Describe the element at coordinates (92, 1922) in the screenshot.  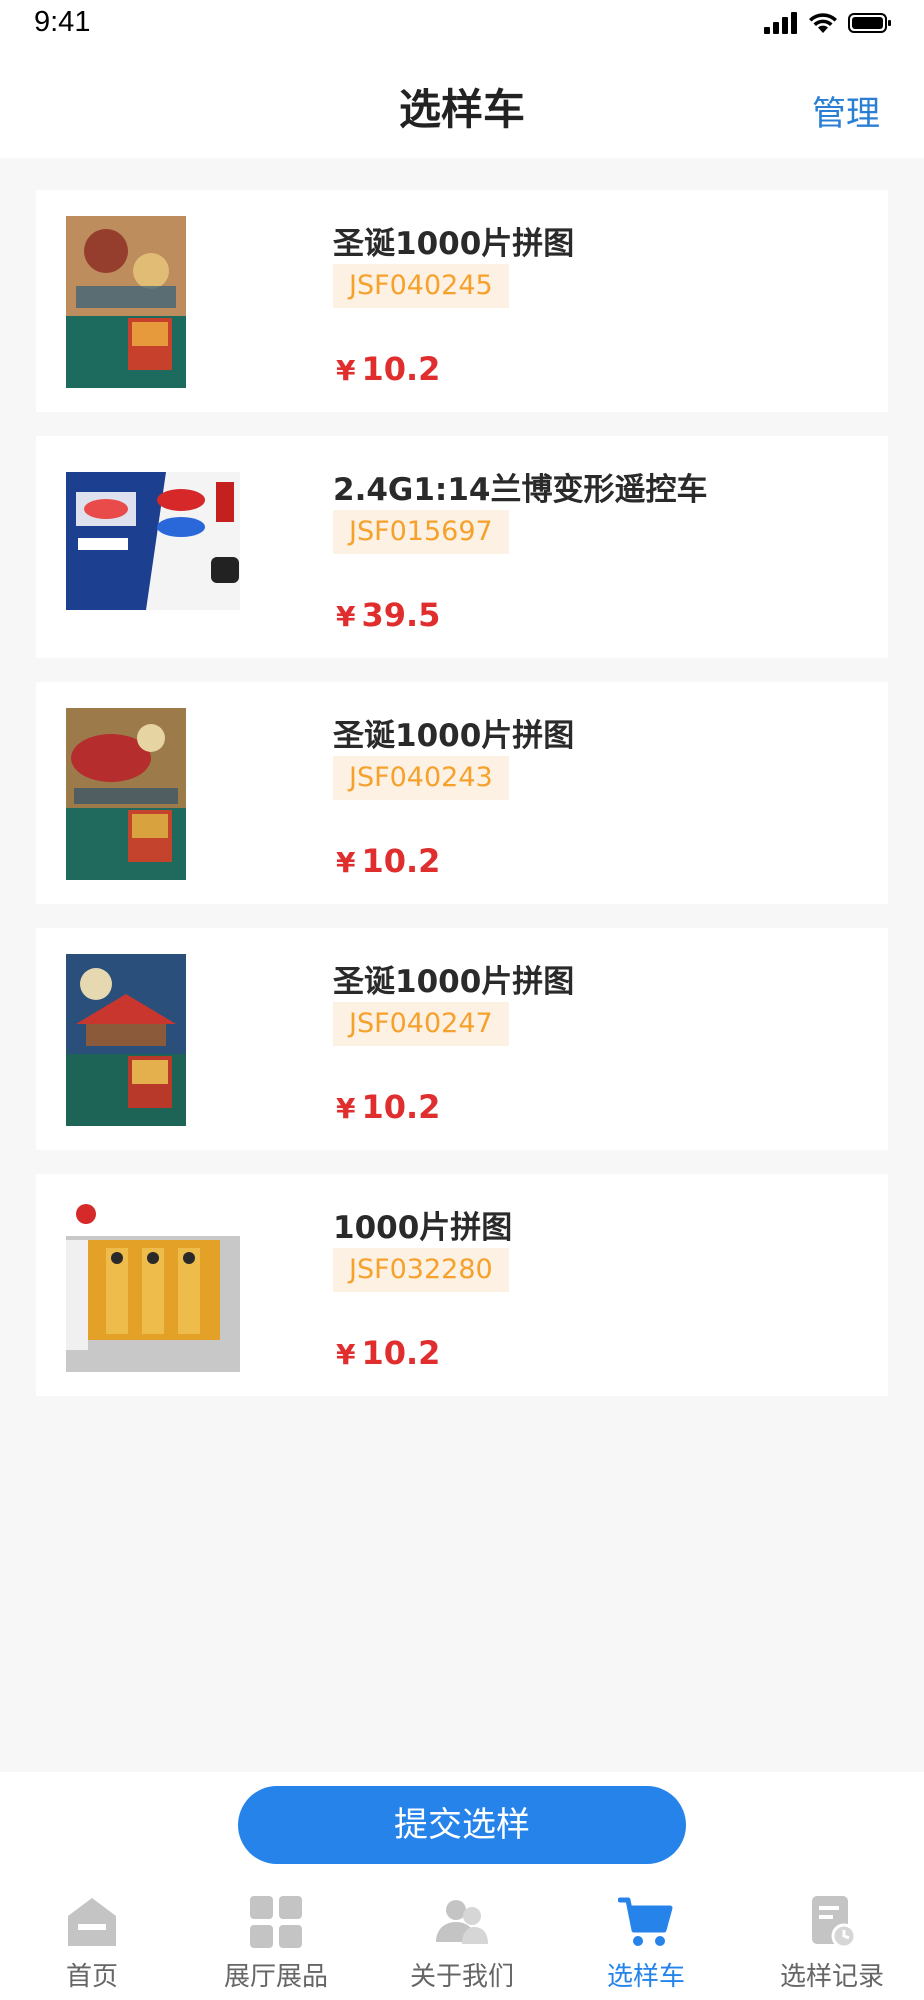
I see `home-icon` at that location.